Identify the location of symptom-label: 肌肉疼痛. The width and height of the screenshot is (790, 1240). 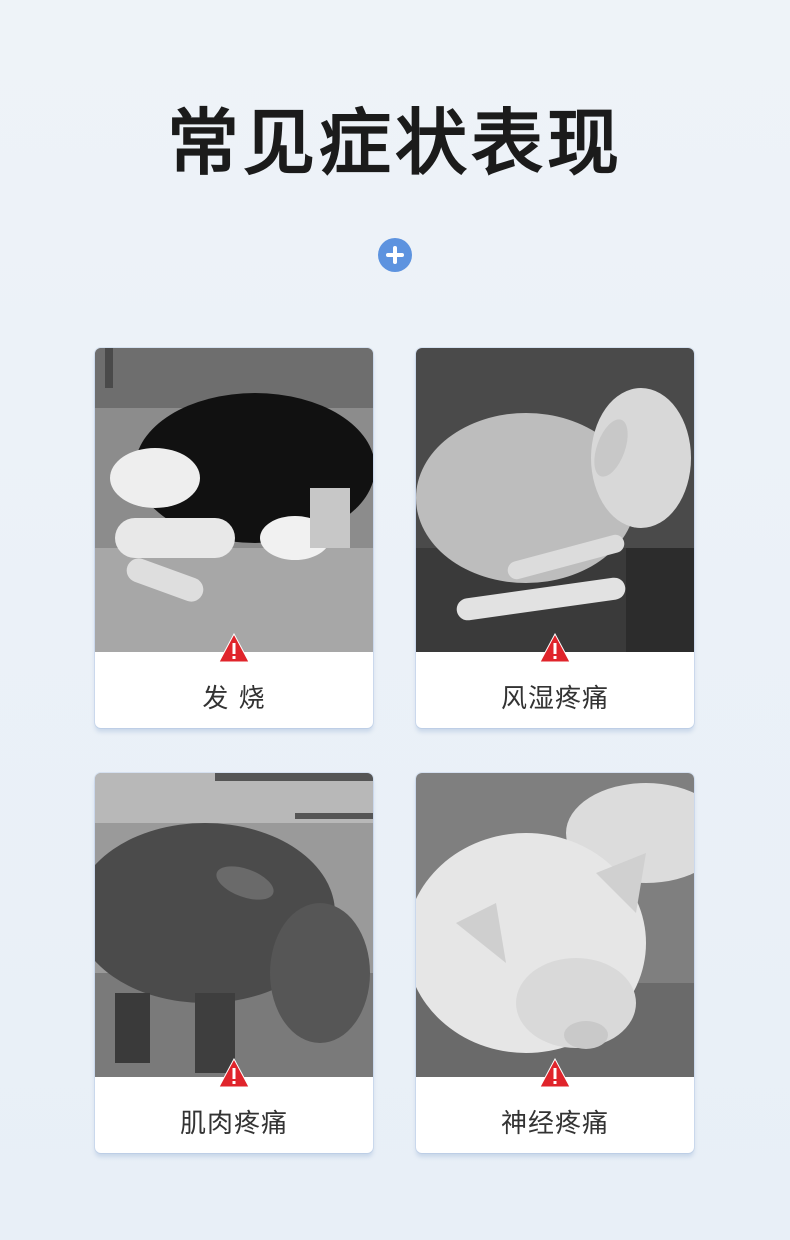
(233, 1124).